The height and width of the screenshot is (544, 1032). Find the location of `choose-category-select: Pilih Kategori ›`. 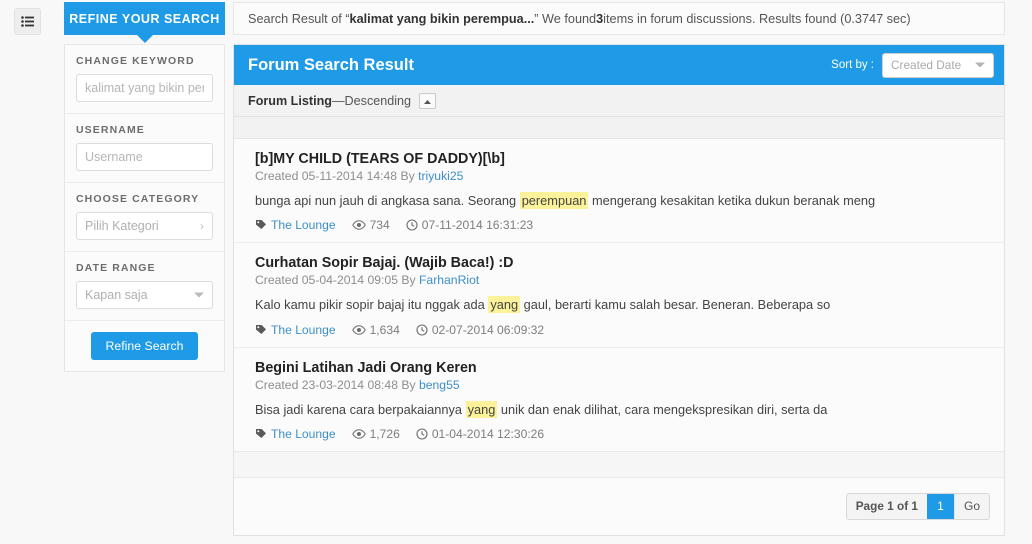

choose-category-select: Pilih Kategori › is located at coordinates (144, 226).